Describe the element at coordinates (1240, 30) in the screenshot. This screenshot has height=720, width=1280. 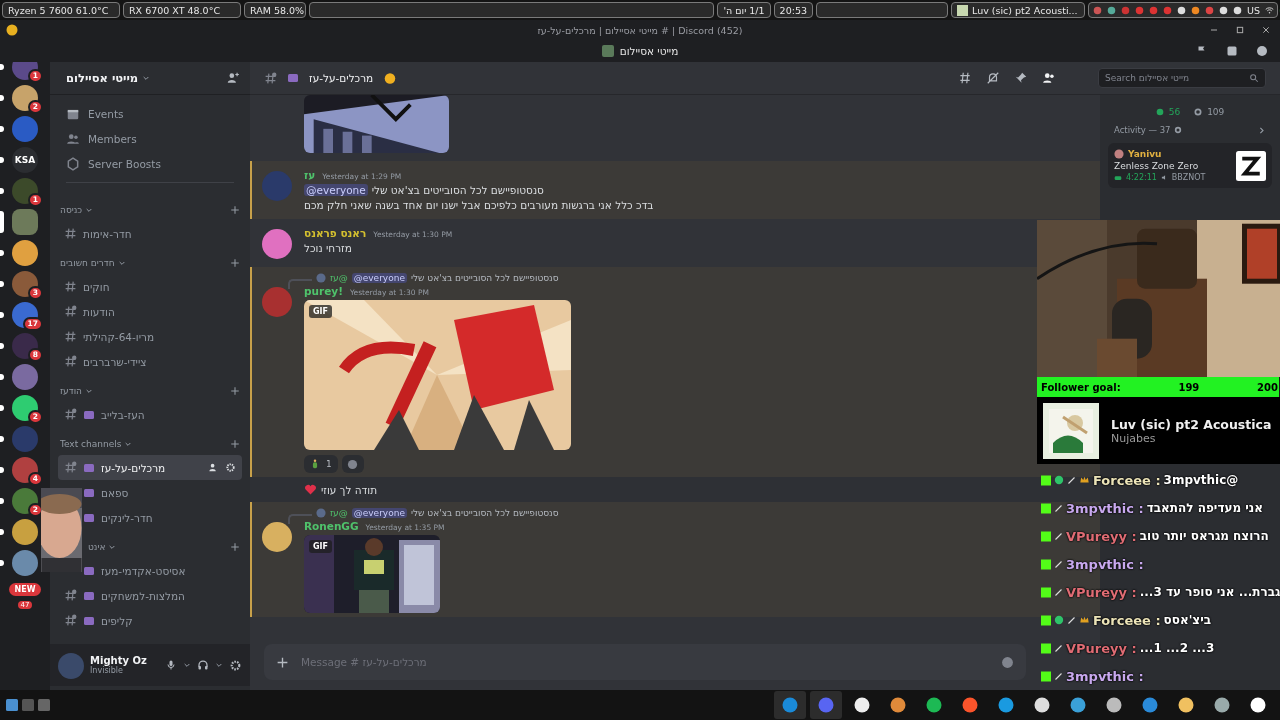
I see `maximize-icon` at that location.